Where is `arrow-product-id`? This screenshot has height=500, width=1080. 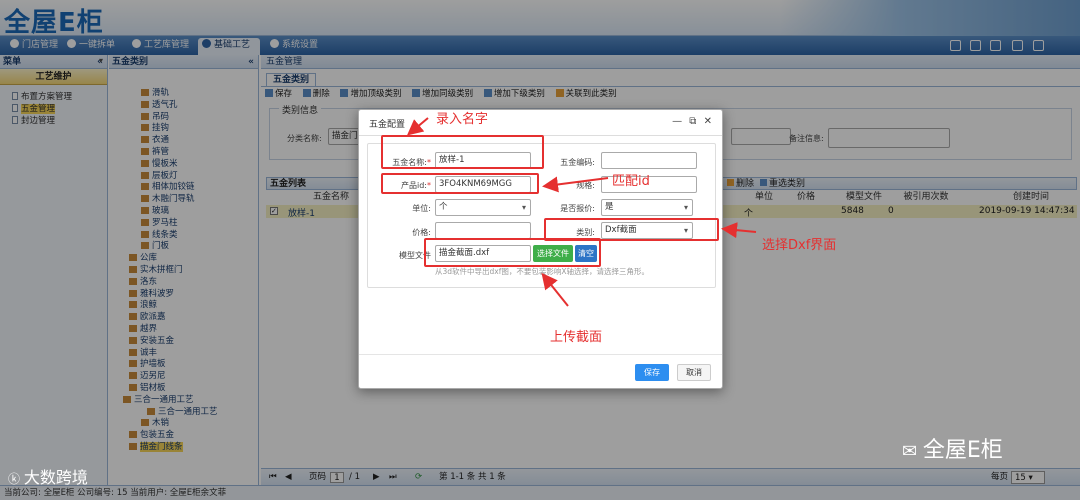 arrow-product-id is located at coordinates (575, 184).